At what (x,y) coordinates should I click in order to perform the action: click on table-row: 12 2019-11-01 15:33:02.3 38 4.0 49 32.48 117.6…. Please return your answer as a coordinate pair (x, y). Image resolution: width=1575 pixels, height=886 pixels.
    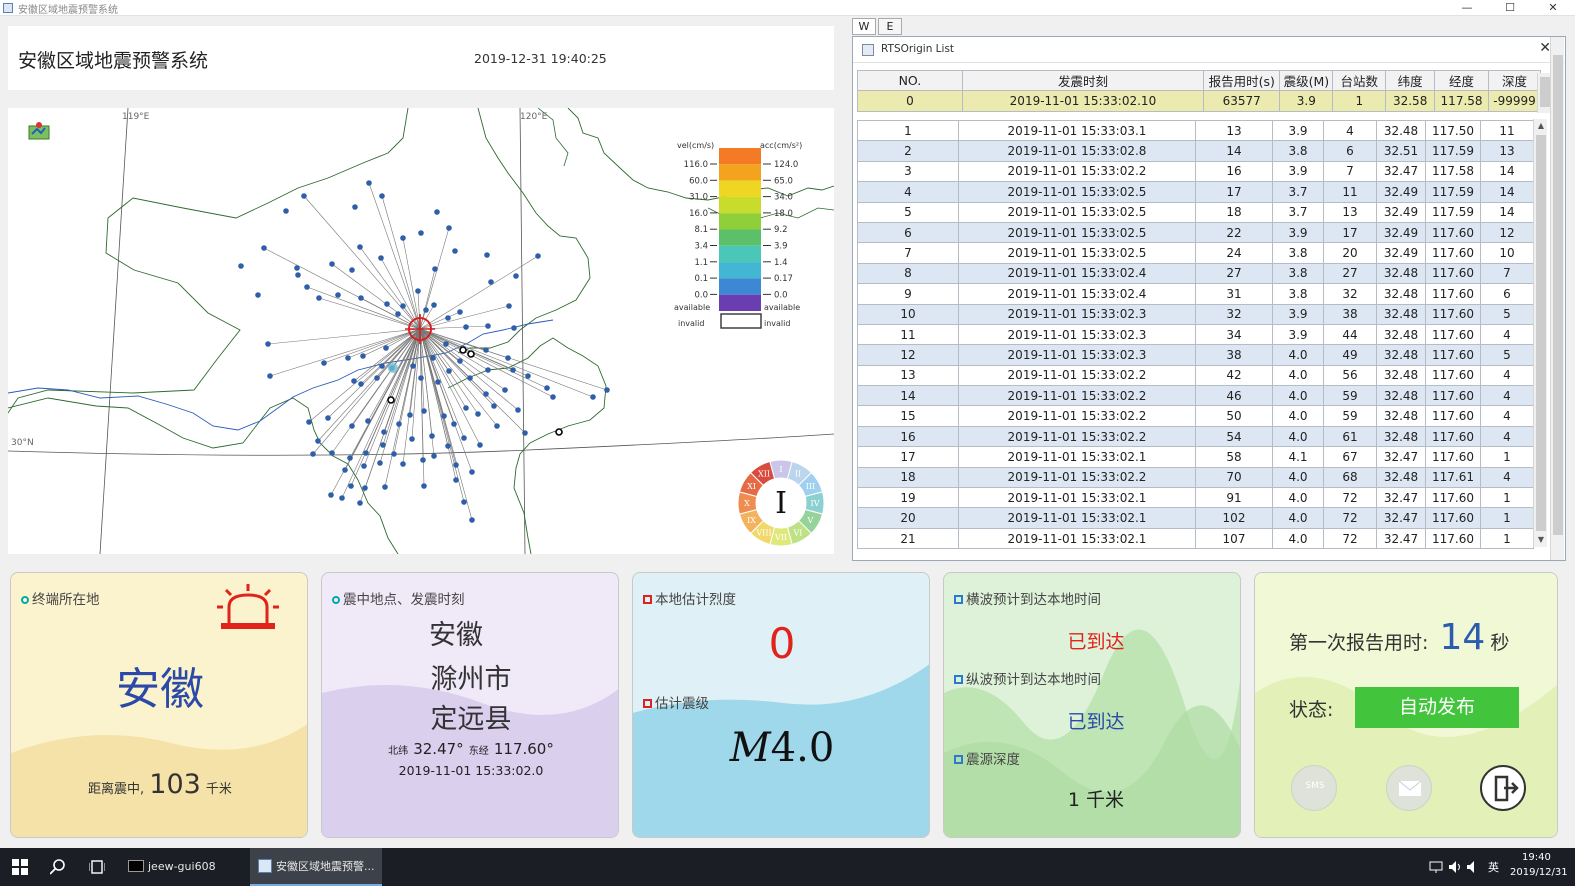
    Looking at the image, I should click on (1195, 355).